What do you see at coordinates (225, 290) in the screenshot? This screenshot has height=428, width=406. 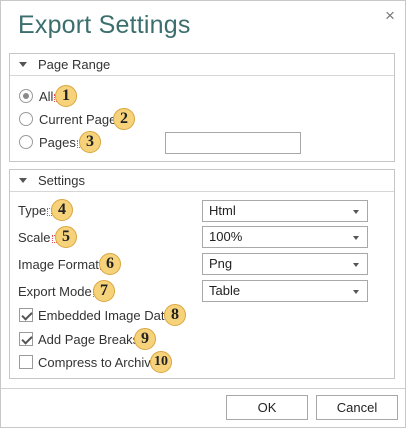 I see `export-mode-select-value: Table` at bounding box center [225, 290].